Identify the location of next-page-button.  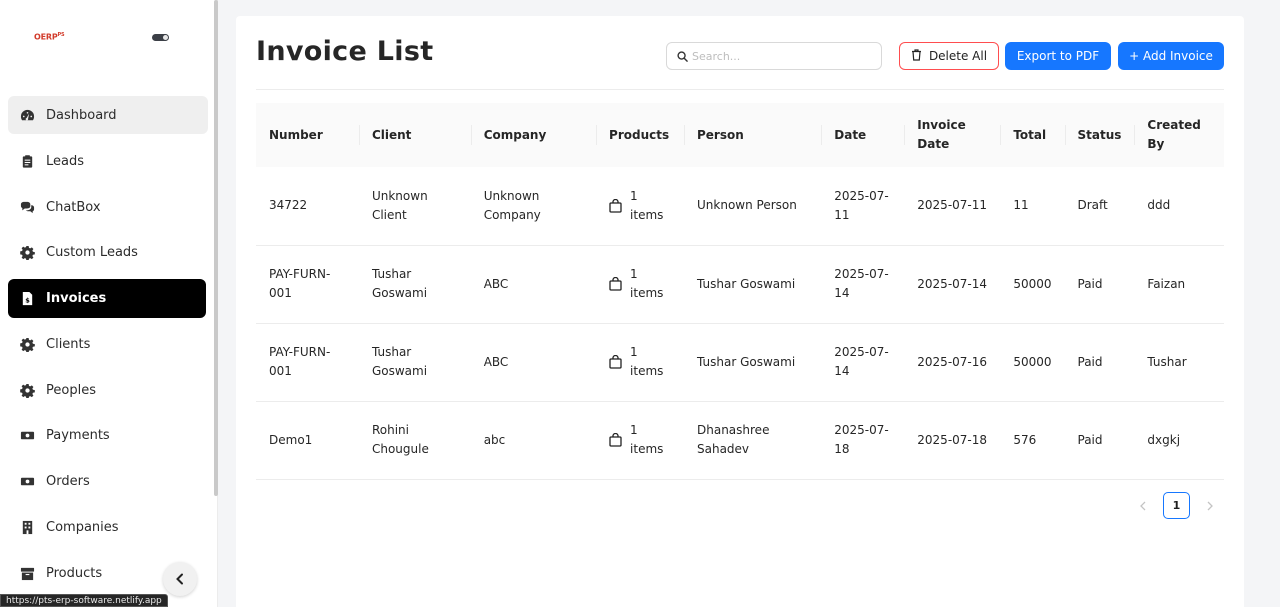
(1210, 506).